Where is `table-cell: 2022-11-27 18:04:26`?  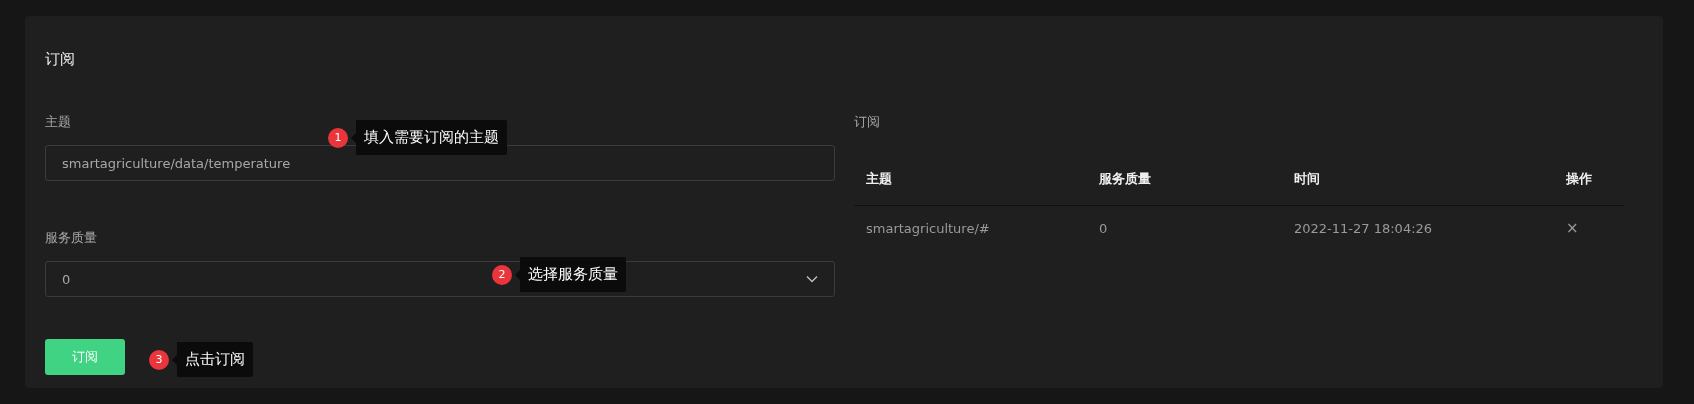 table-cell: 2022-11-27 18:04:26 is located at coordinates (1363, 228).